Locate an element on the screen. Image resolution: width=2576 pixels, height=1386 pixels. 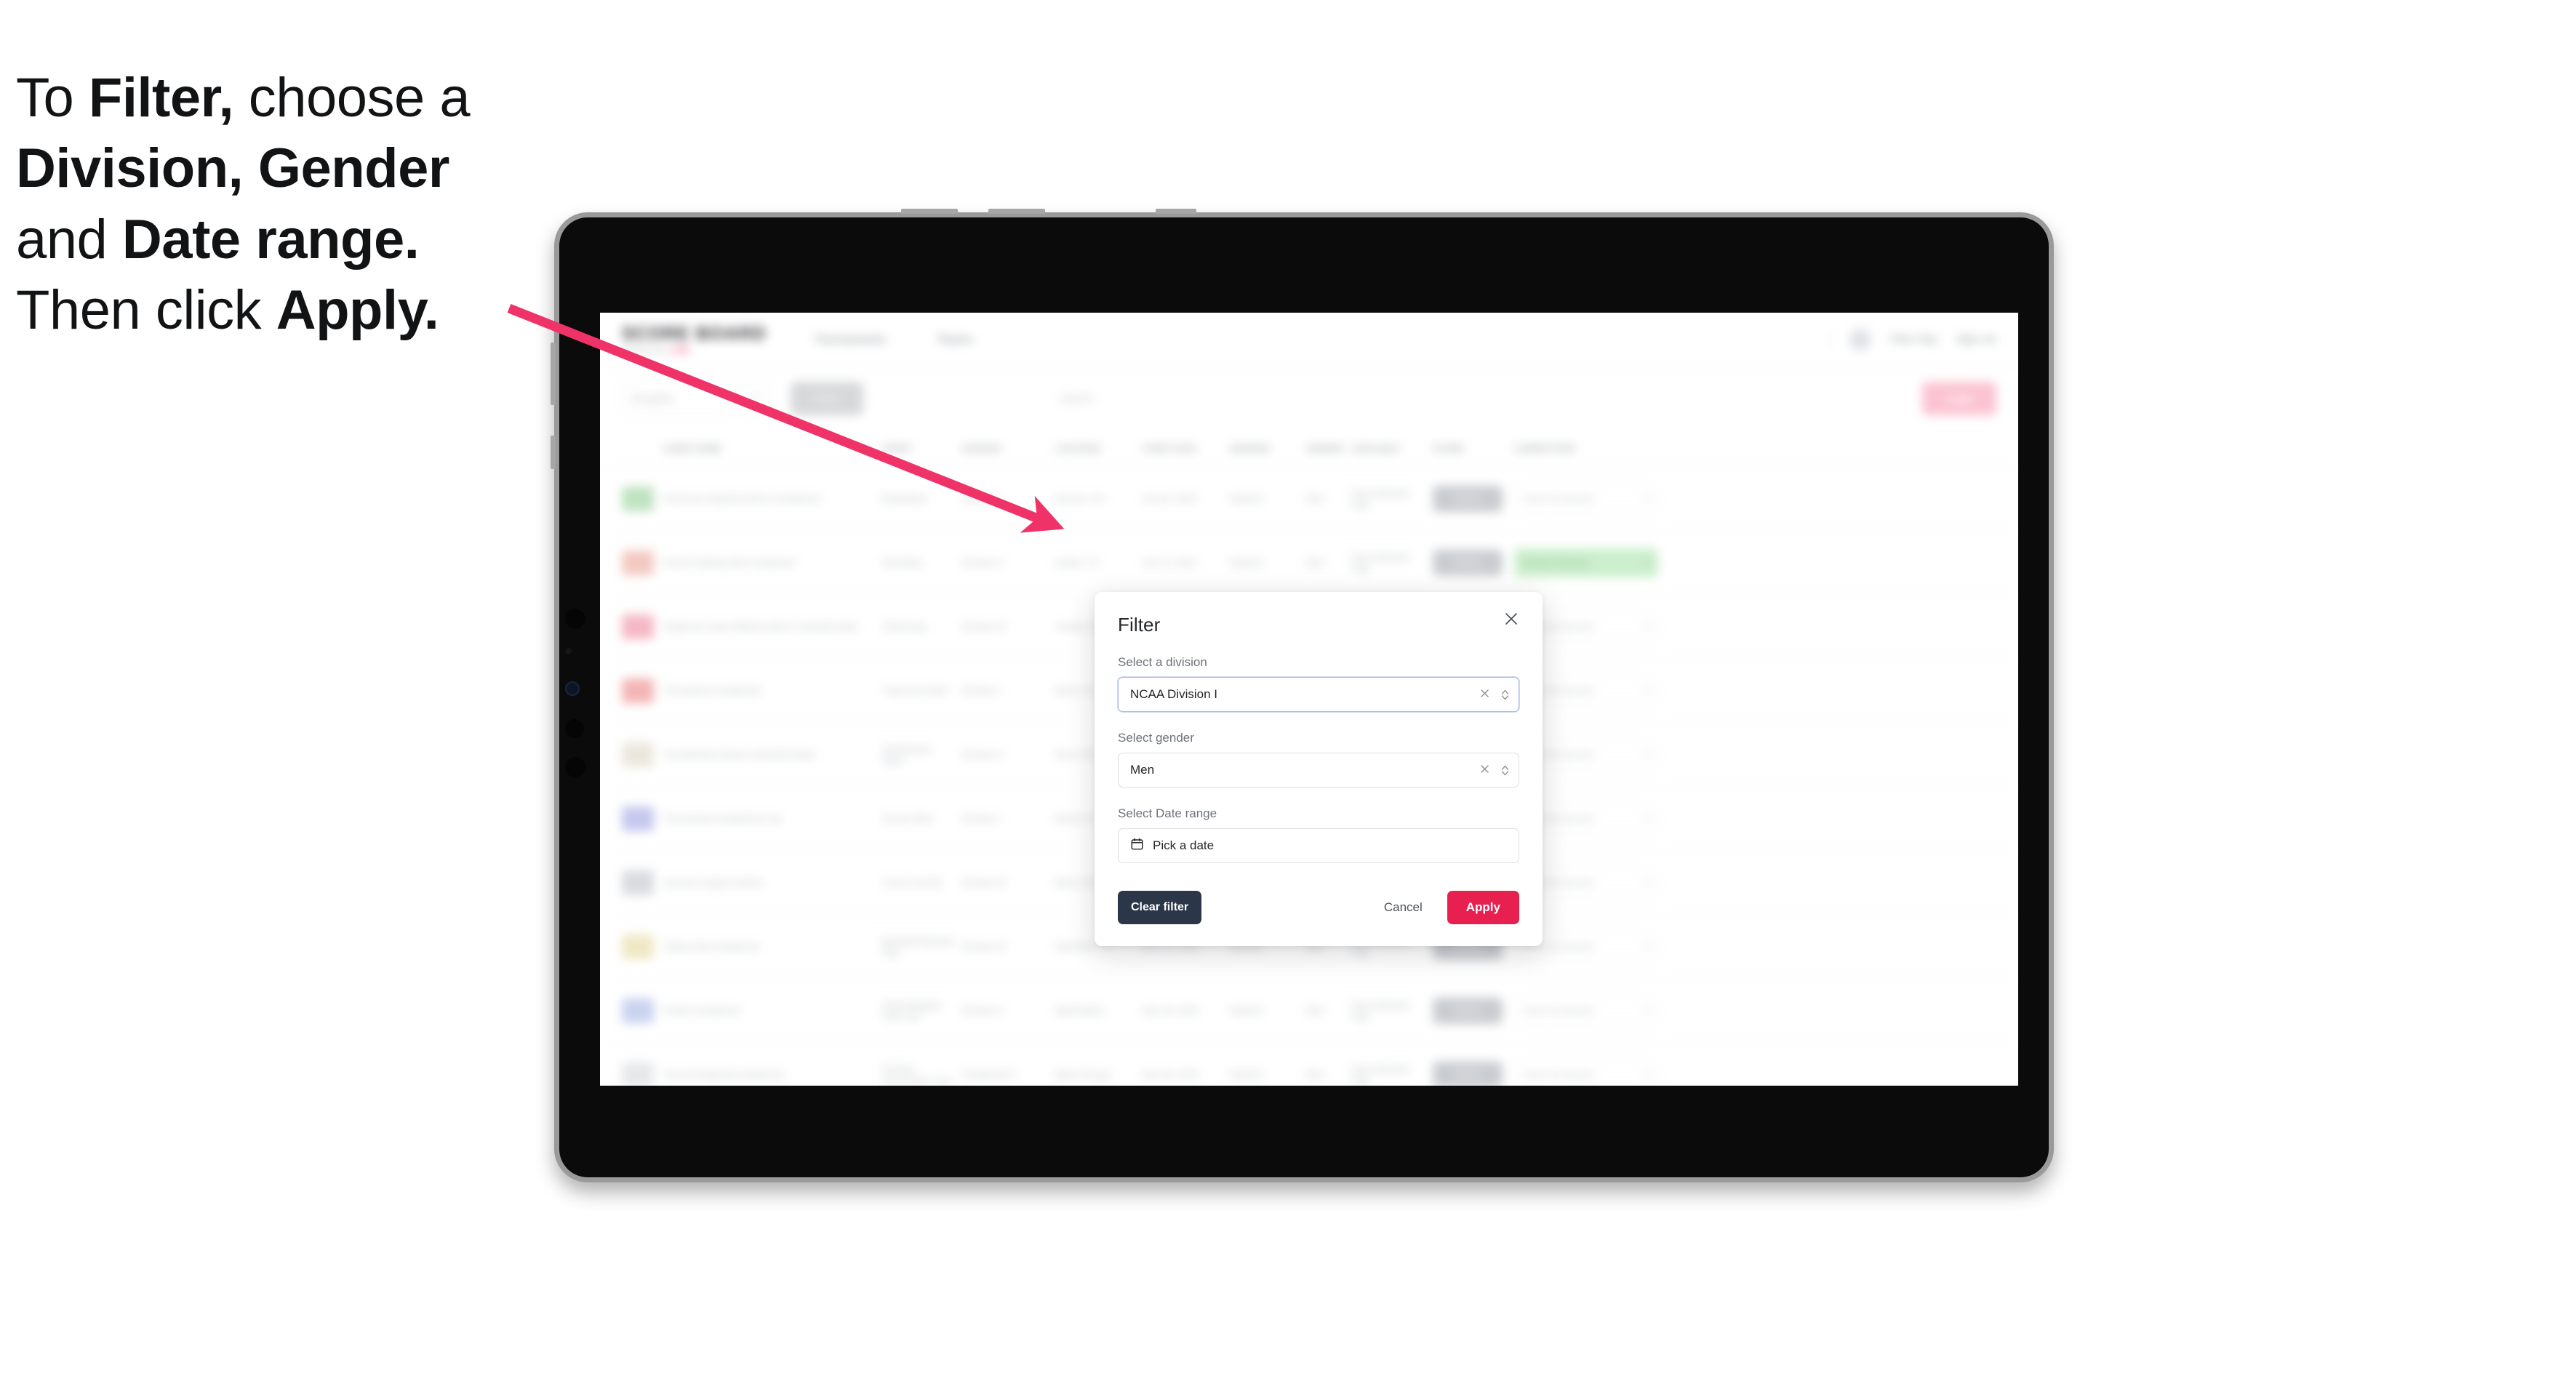
close-icon is located at coordinates (1511, 618).